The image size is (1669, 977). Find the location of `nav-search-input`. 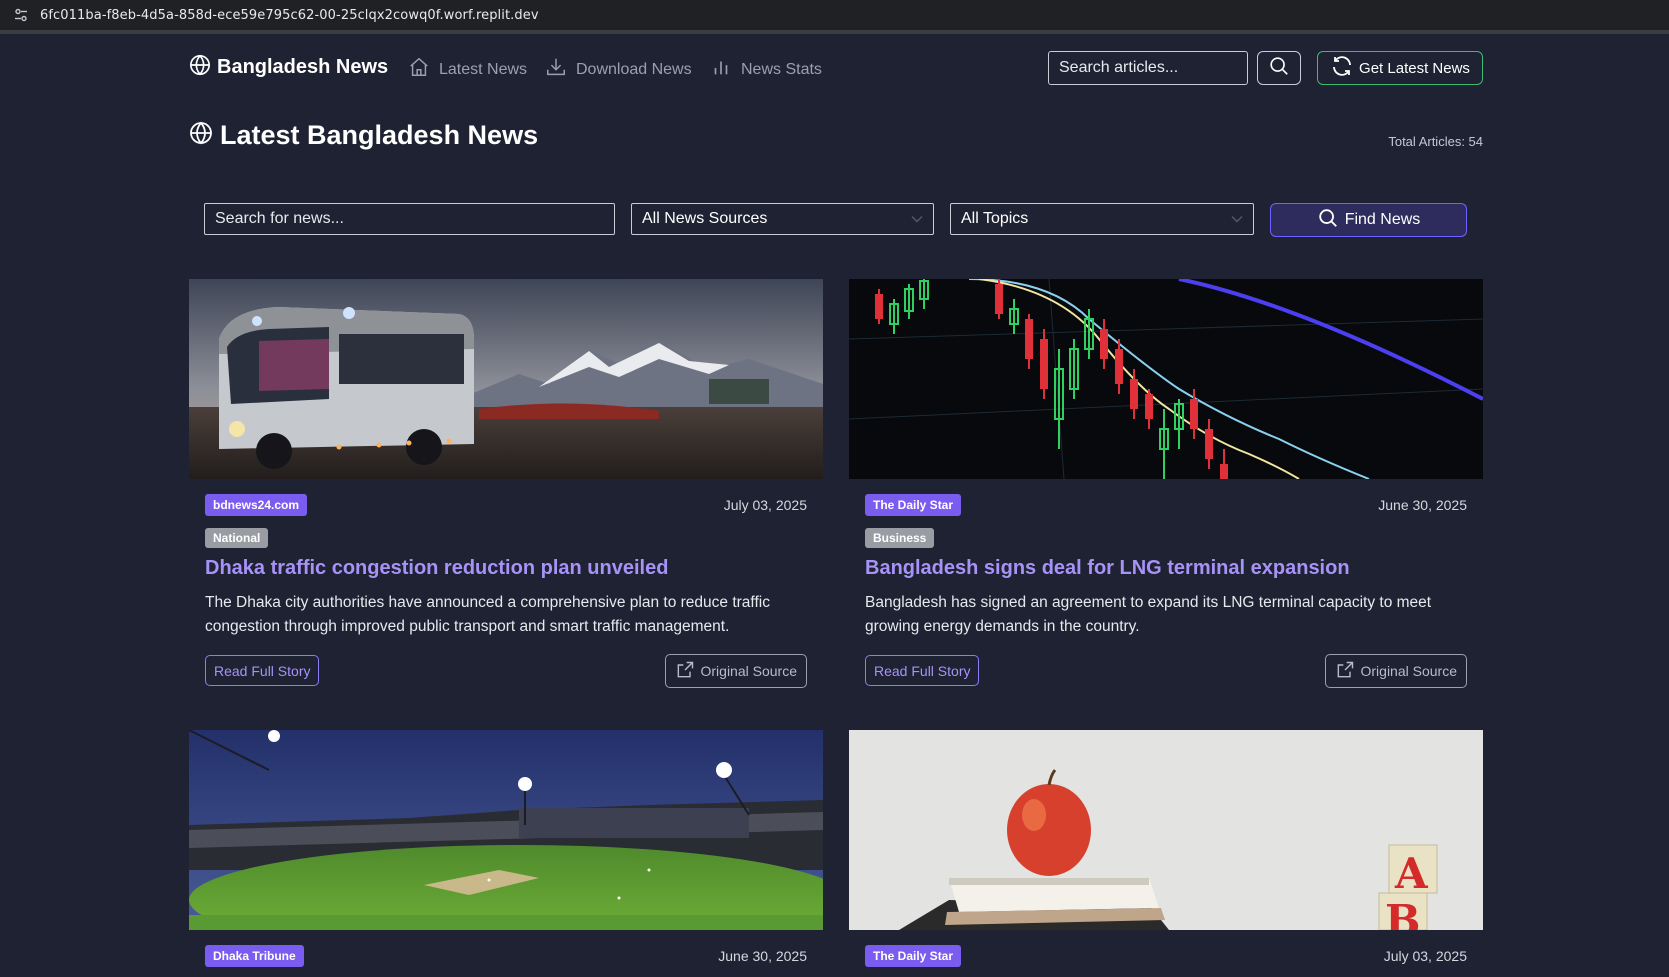

nav-search-input is located at coordinates (1148, 68).